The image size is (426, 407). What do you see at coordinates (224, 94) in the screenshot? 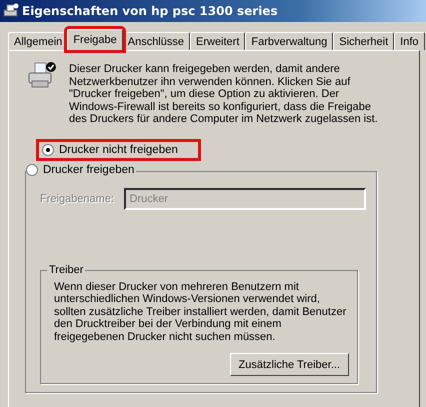
I see `sharing-description: Dieser Drucker kann freigegeben werden, damit andere Netzwerkbenutzer ihn verwenden können. Klicken Sie auf "Drucker freigeben", um diese Option zu aktivieren. Der Windows-Firewall ist bereits so konfiguriert, dass die Freigabe des Druckers für andere Computer im Netzwerk zugelassen ist.` at bounding box center [224, 94].